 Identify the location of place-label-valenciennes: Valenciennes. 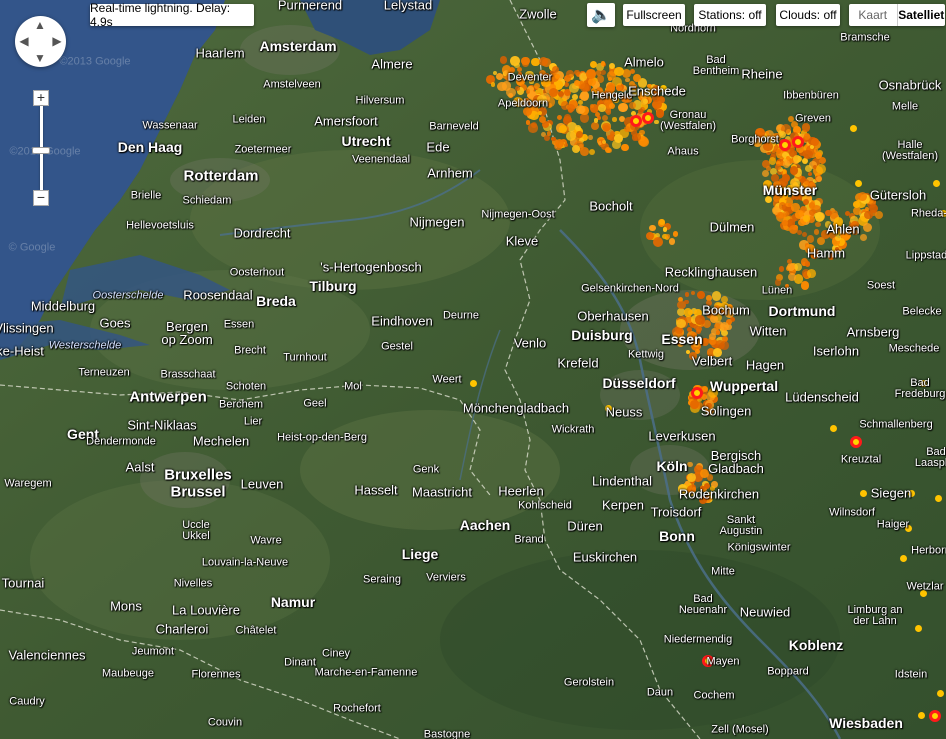
(47, 655).